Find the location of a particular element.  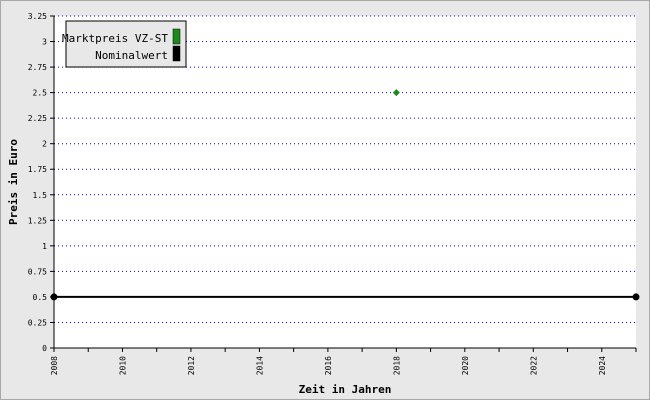

y-tick-label: 1.25 is located at coordinates (37, 220).